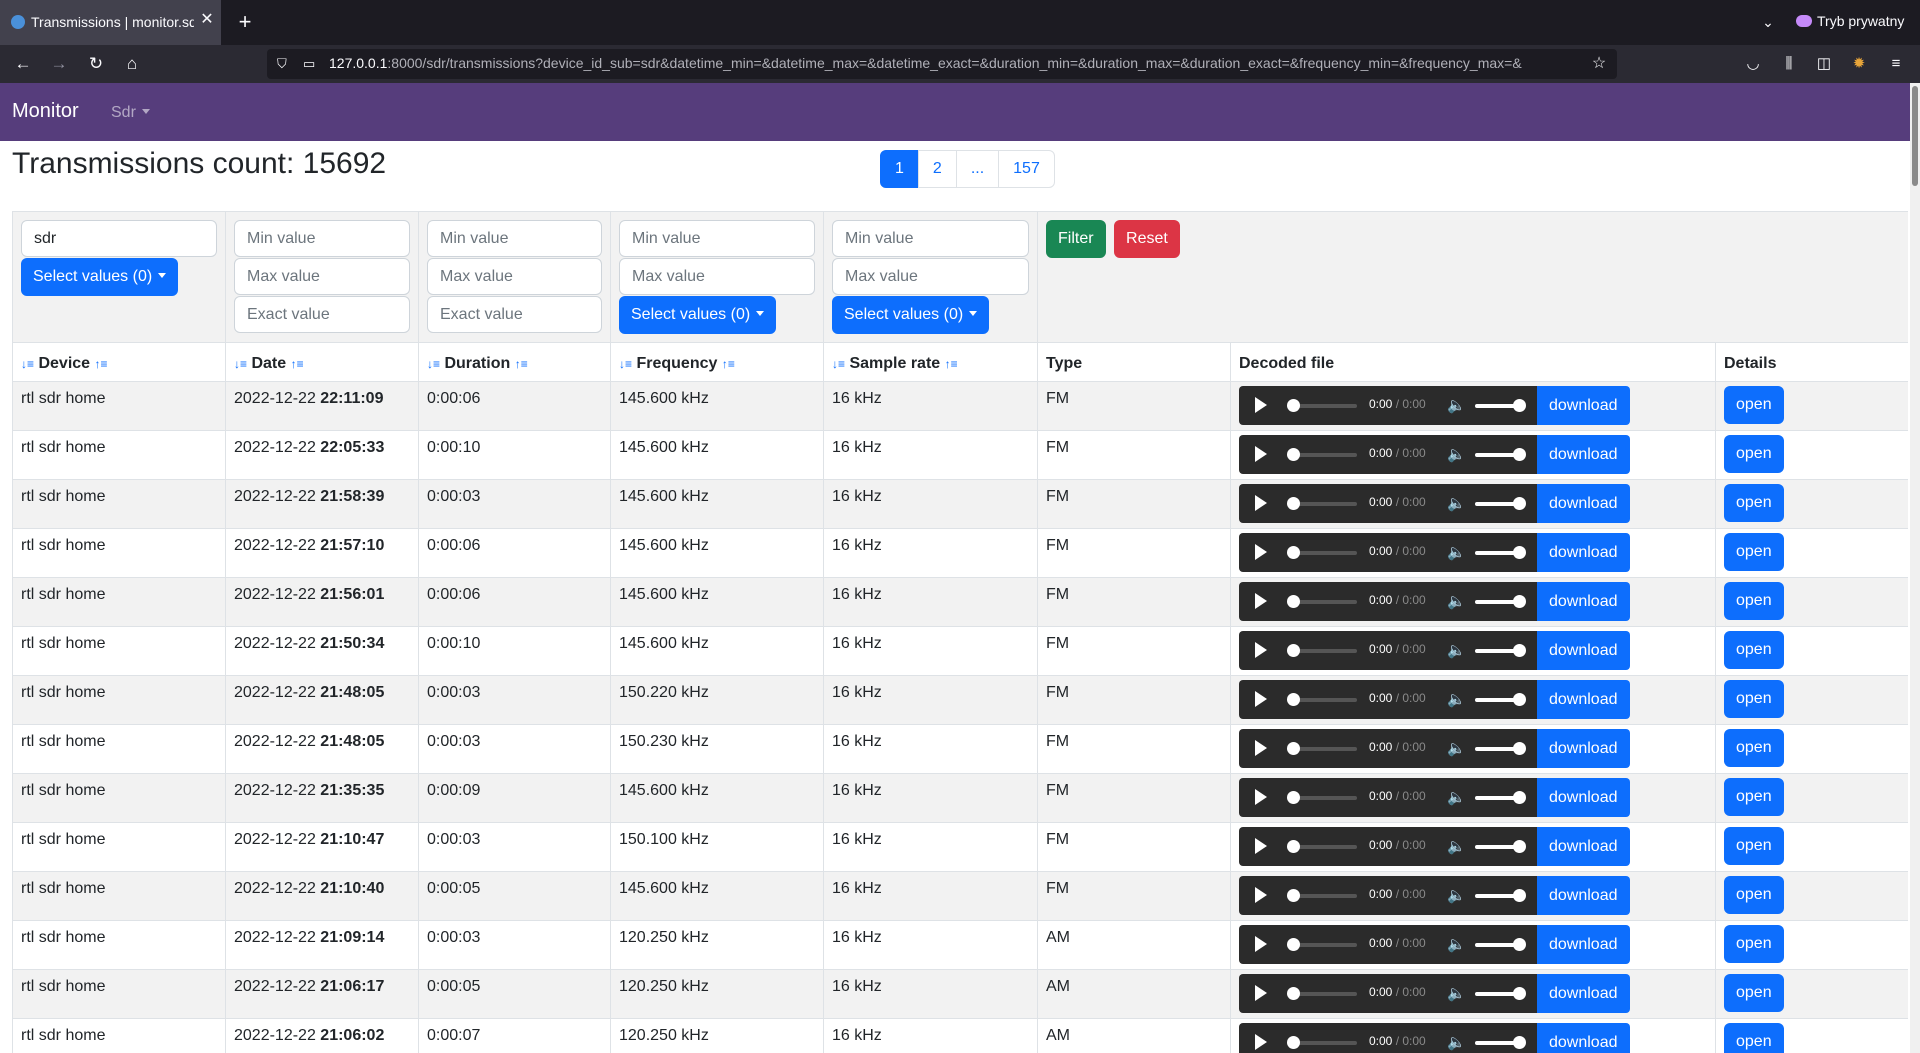 The image size is (1920, 1053). Describe the element at coordinates (930, 238) in the screenshot. I see `sample-rate-min-input` at that location.